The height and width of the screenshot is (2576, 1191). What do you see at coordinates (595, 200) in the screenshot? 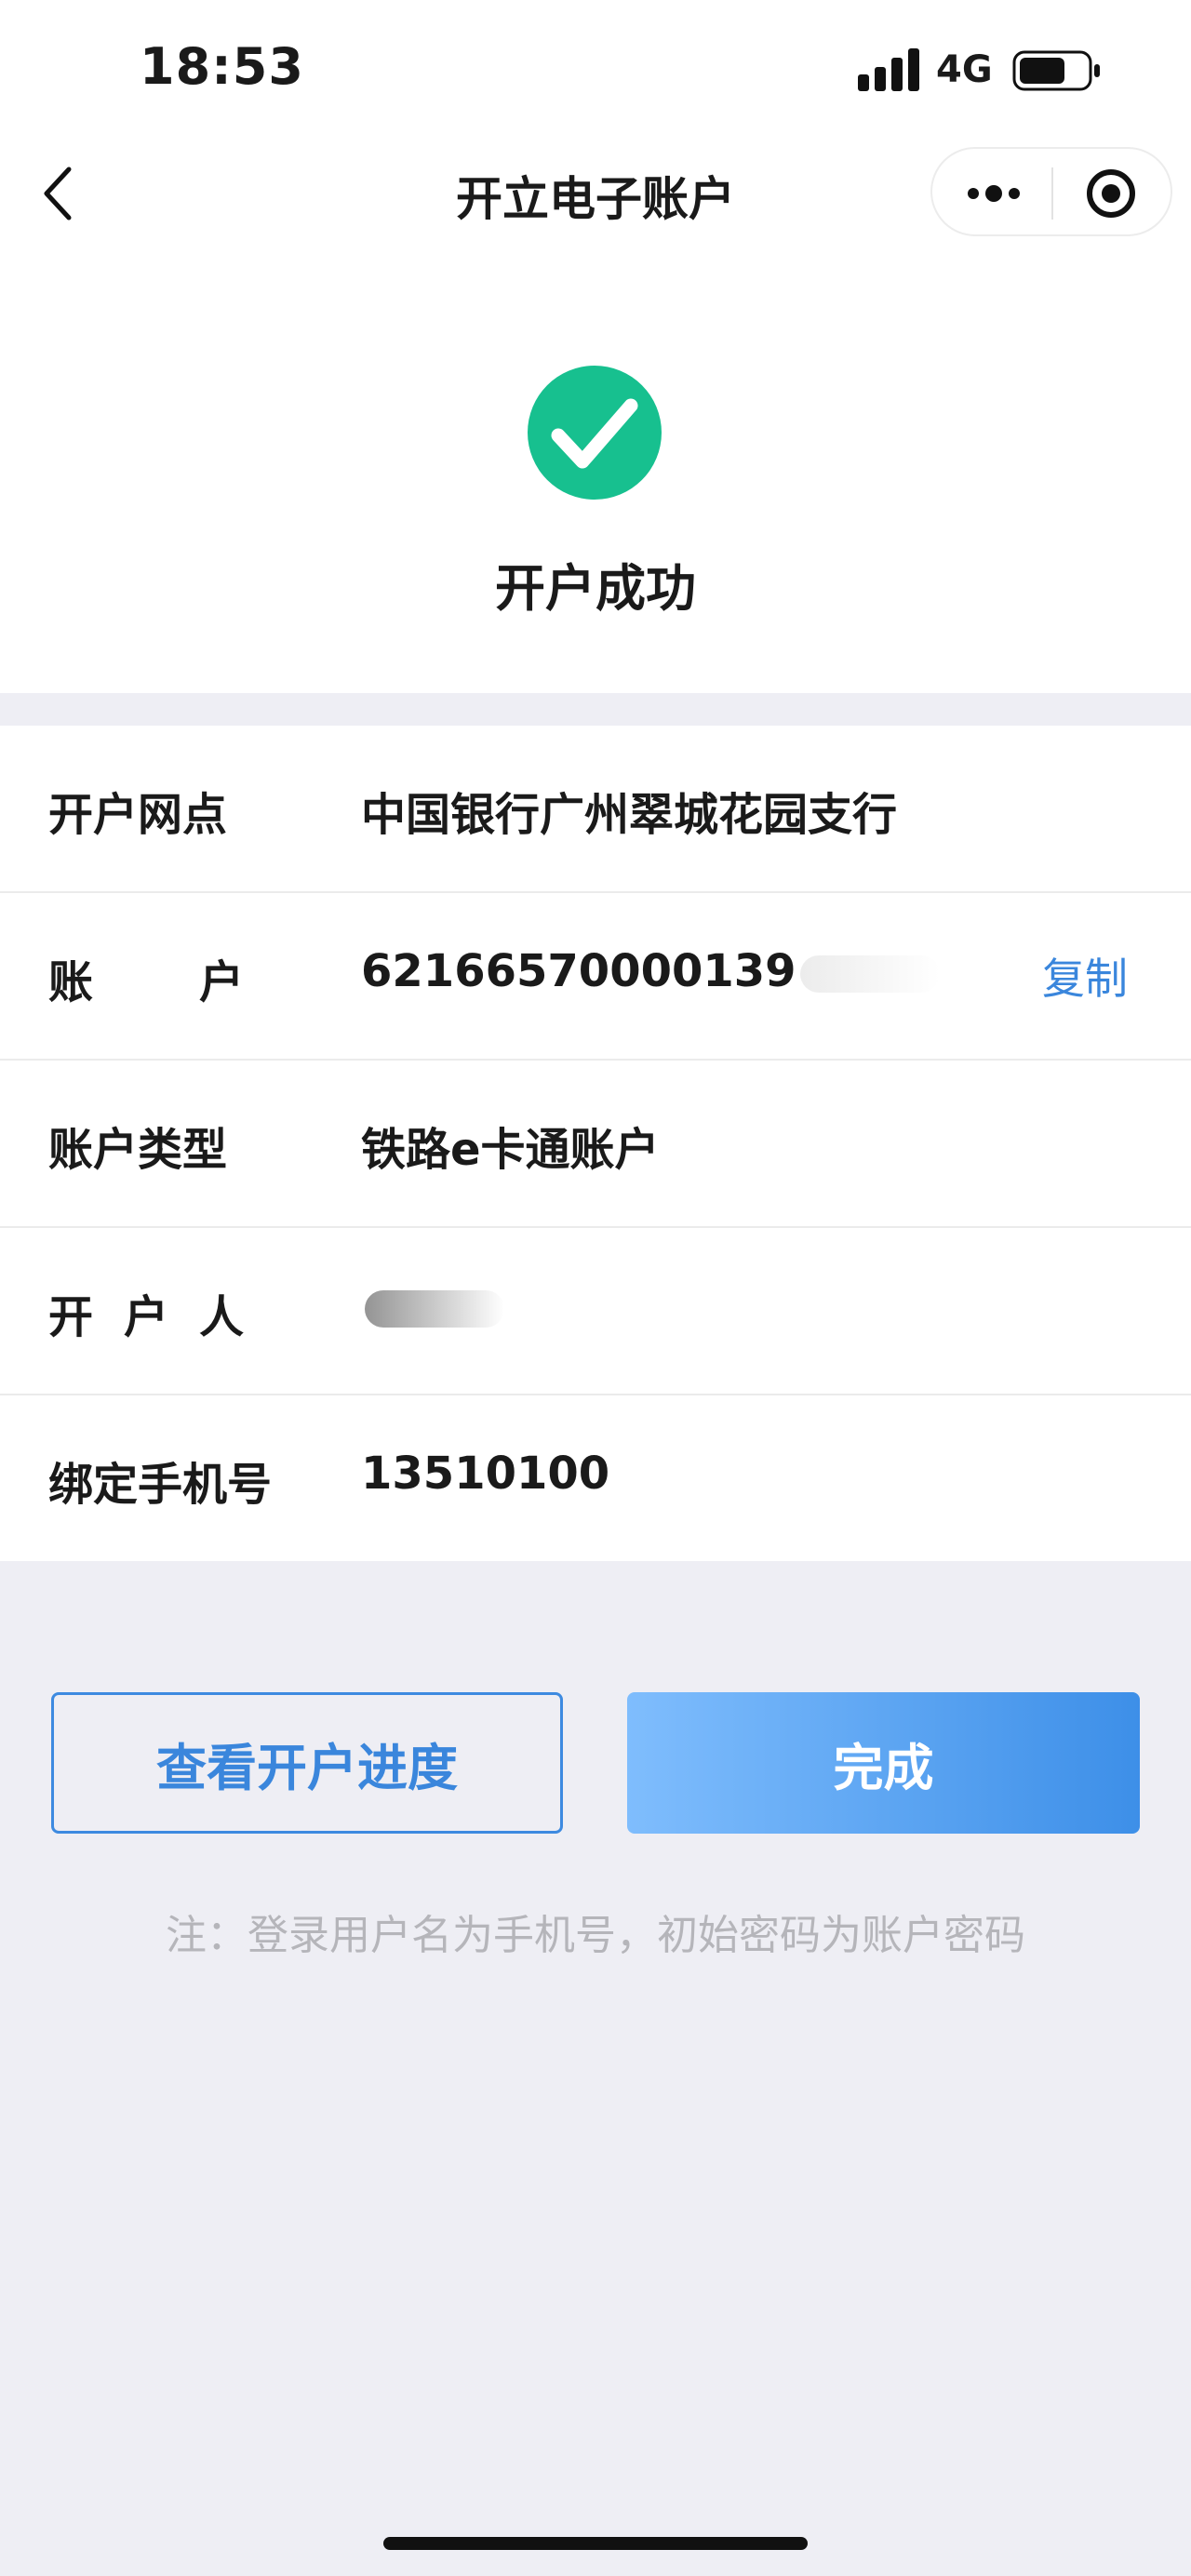
I see `nav-bar: 开立电子账户` at bounding box center [595, 200].